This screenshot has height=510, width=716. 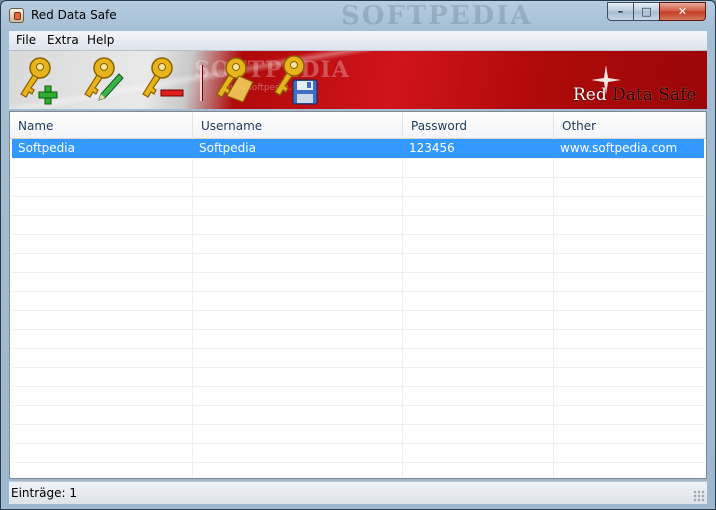 I want to click on column-header-username: Username, so click(x=298, y=125).